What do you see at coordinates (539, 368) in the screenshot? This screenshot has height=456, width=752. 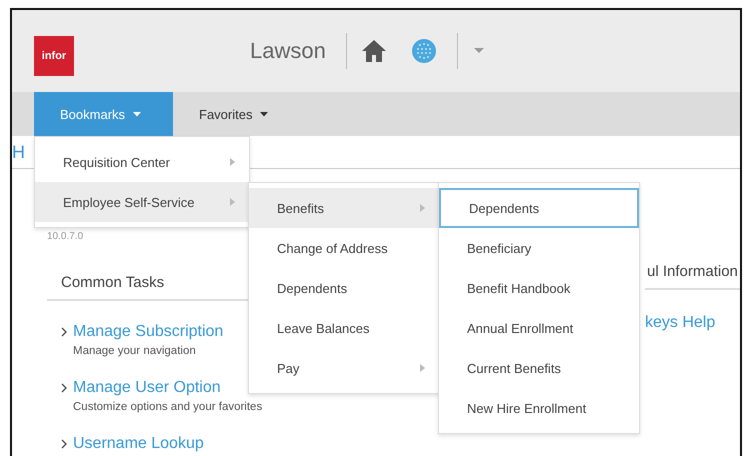 I see `menu-item: Current Benefits` at bounding box center [539, 368].